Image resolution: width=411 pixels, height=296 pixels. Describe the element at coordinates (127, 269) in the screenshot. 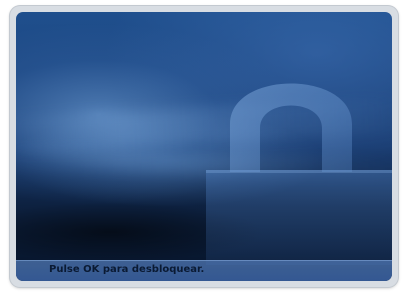

I see `unlock-instruction: Pulse OK para desbloquear.` at that location.